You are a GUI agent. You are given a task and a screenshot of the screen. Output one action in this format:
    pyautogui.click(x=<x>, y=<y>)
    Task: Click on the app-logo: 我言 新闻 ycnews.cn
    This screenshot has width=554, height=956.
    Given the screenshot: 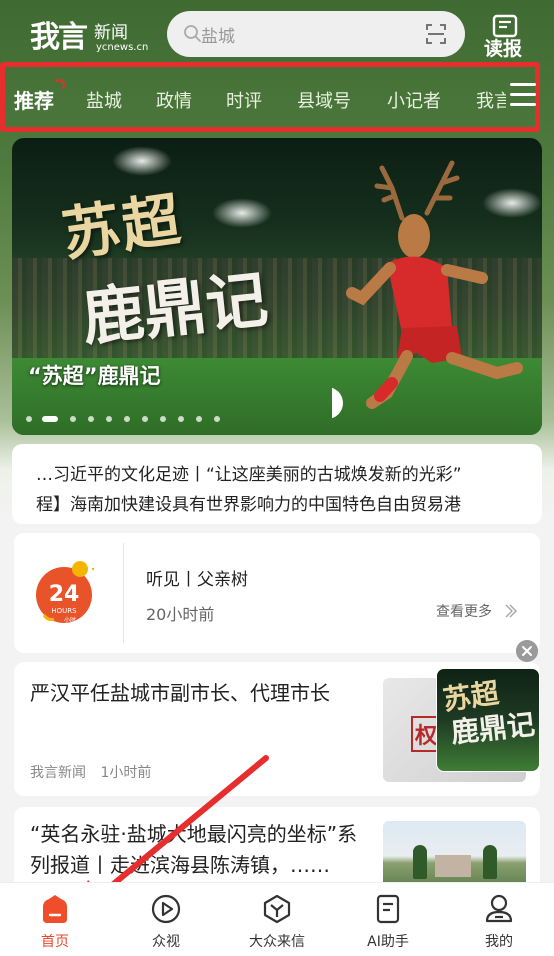 What is the action you would take?
    pyautogui.click(x=90, y=35)
    